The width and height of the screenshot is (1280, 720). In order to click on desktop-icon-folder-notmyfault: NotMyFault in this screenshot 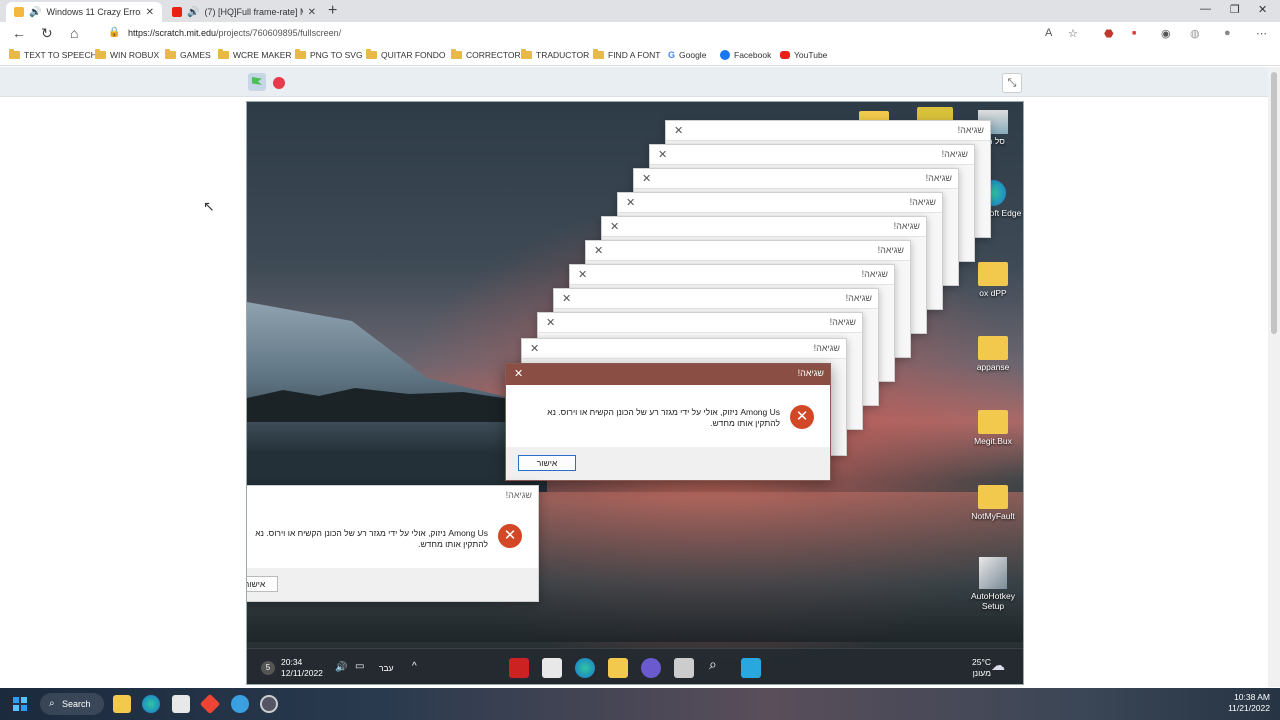, I will do `click(993, 503)`.